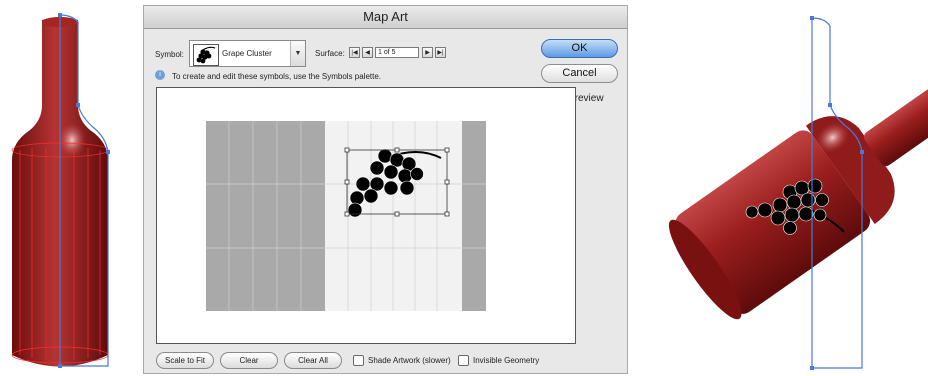  Describe the element at coordinates (354, 52) in the screenshot. I see `first-page-icon: |◀` at that location.